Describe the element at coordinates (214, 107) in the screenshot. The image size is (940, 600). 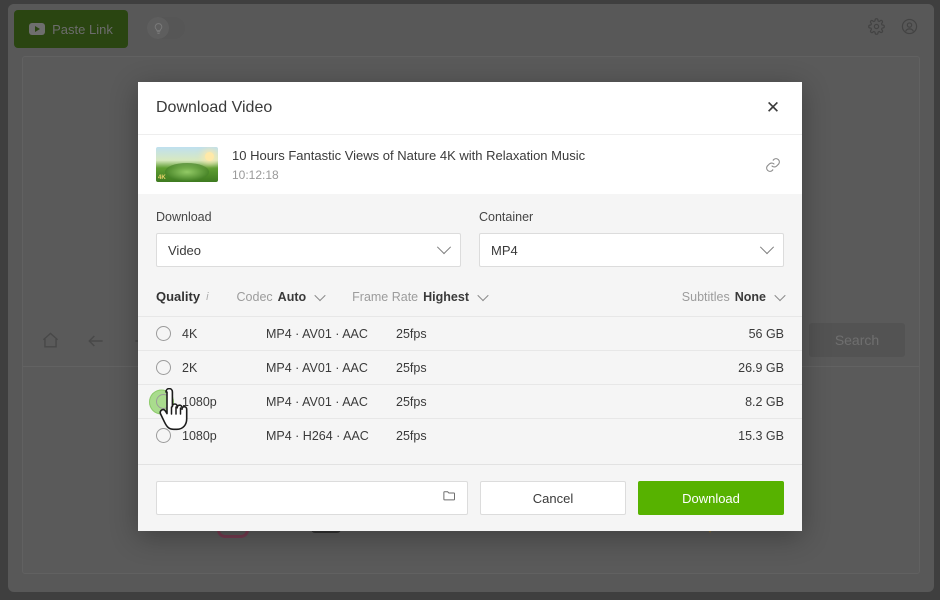
I see `modal-title: Download Video` at that location.